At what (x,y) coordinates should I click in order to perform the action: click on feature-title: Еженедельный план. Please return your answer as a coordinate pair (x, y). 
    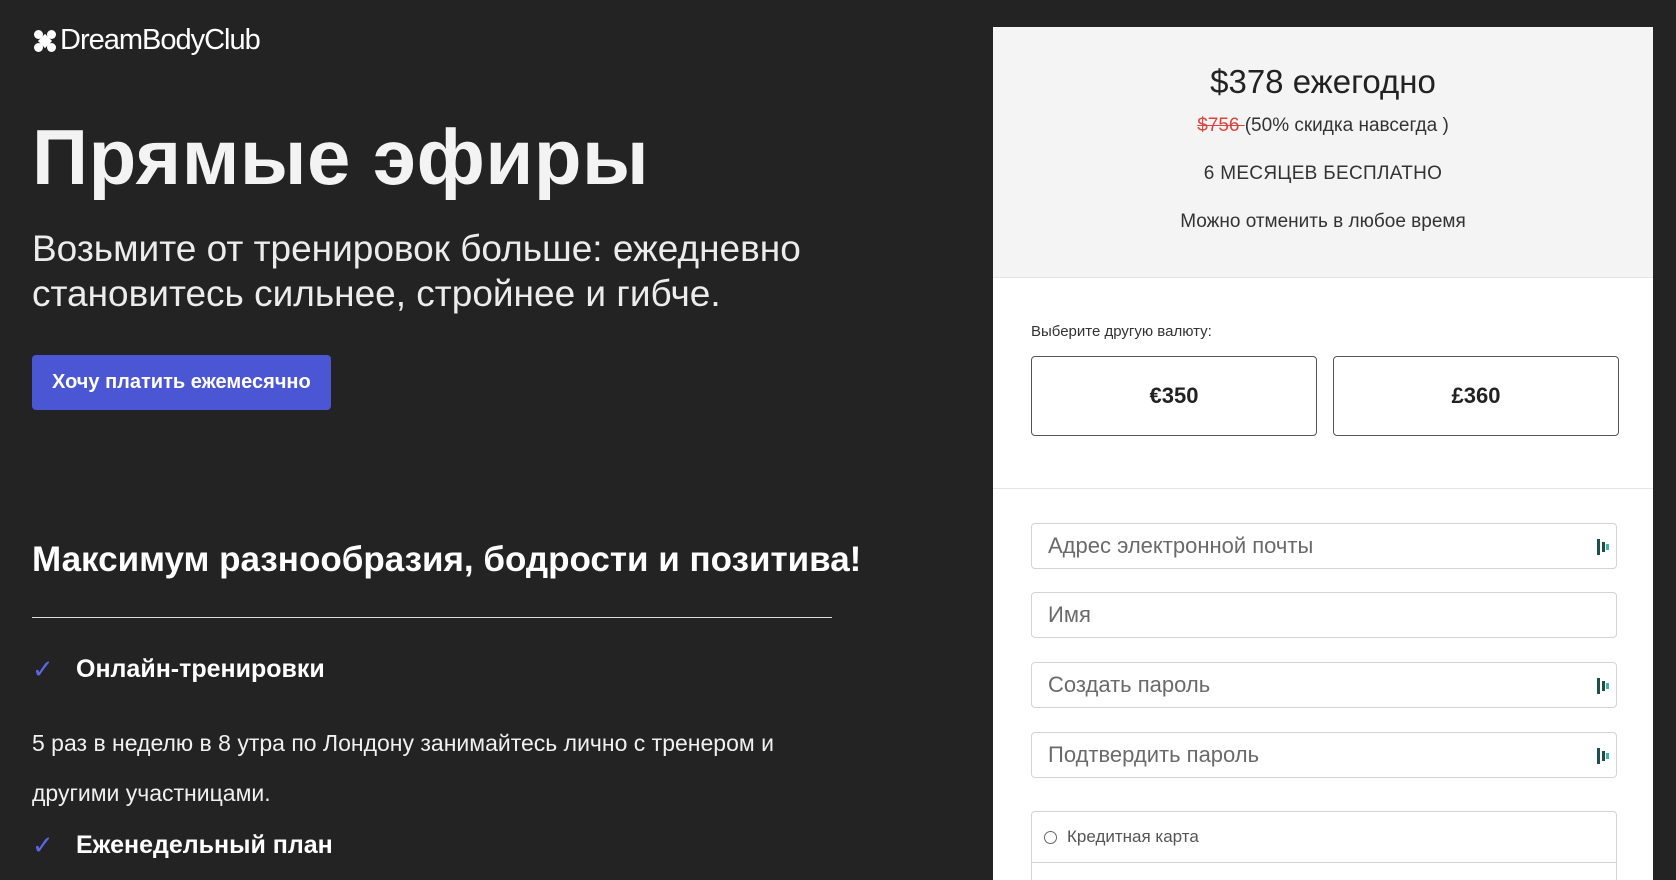
    Looking at the image, I should click on (204, 845).